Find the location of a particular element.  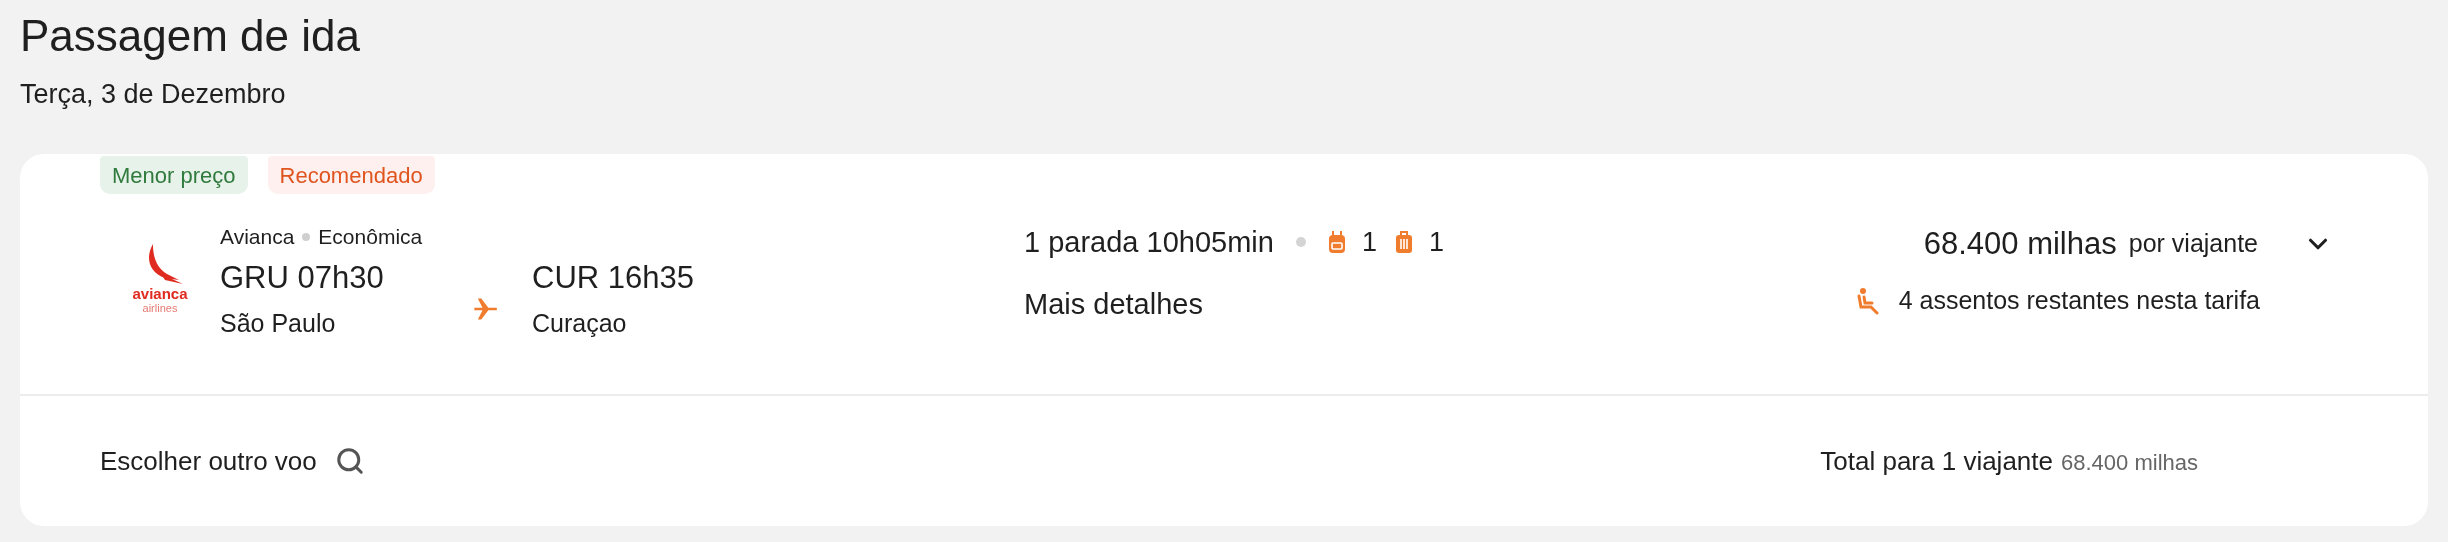

departure-time: GRU 07h30 is located at coordinates (302, 278).